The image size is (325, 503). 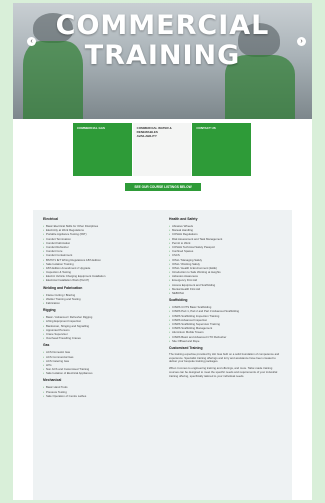 What do you see at coordinates (206, 128) in the screenshot?
I see `tile-label: CONTACT US` at bounding box center [206, 128].